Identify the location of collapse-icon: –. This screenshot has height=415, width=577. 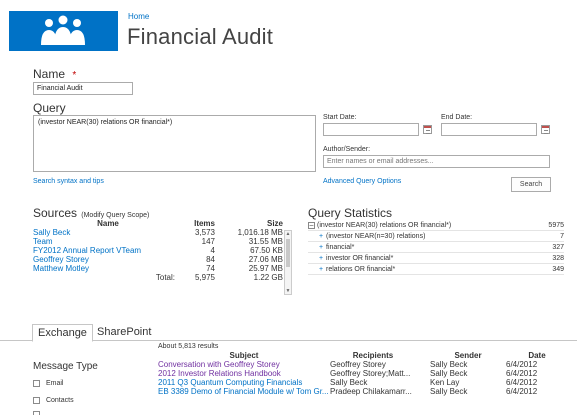
(311, 225).